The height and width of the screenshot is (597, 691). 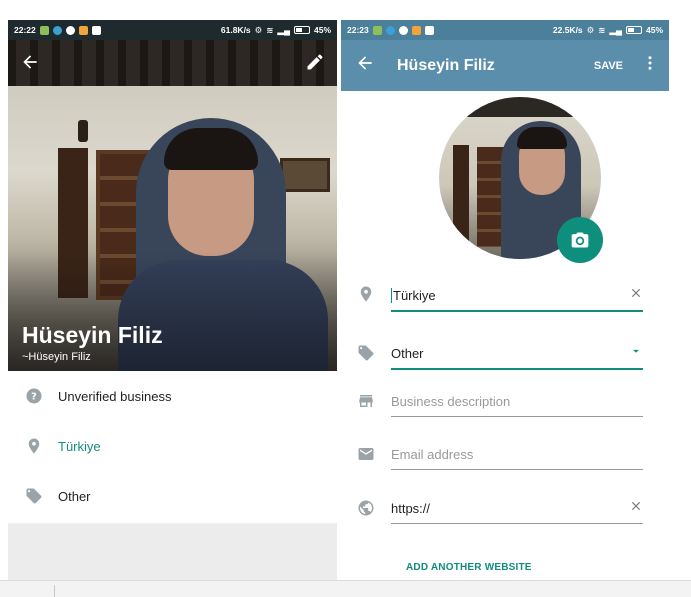 I want to click on location-value: Türkiye, so click(x=414, y=295).